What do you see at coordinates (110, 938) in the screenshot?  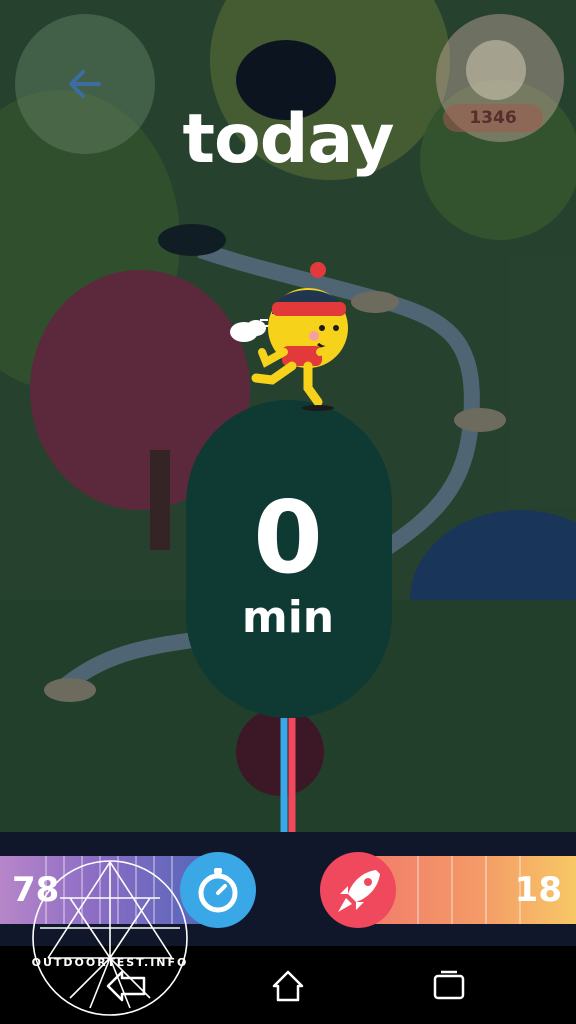 I see `watermark-logo` at bounding box center [110, 938].